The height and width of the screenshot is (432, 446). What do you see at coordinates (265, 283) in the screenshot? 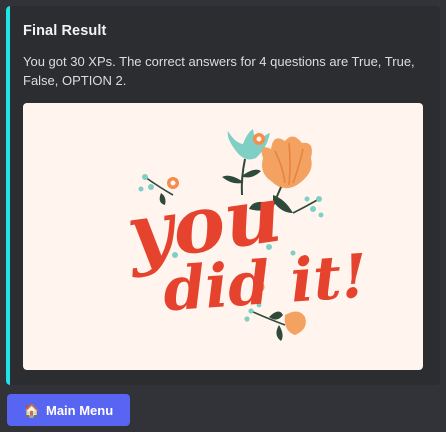
I see `lettering-line-2: did it!` at bounding box center [265, 283].